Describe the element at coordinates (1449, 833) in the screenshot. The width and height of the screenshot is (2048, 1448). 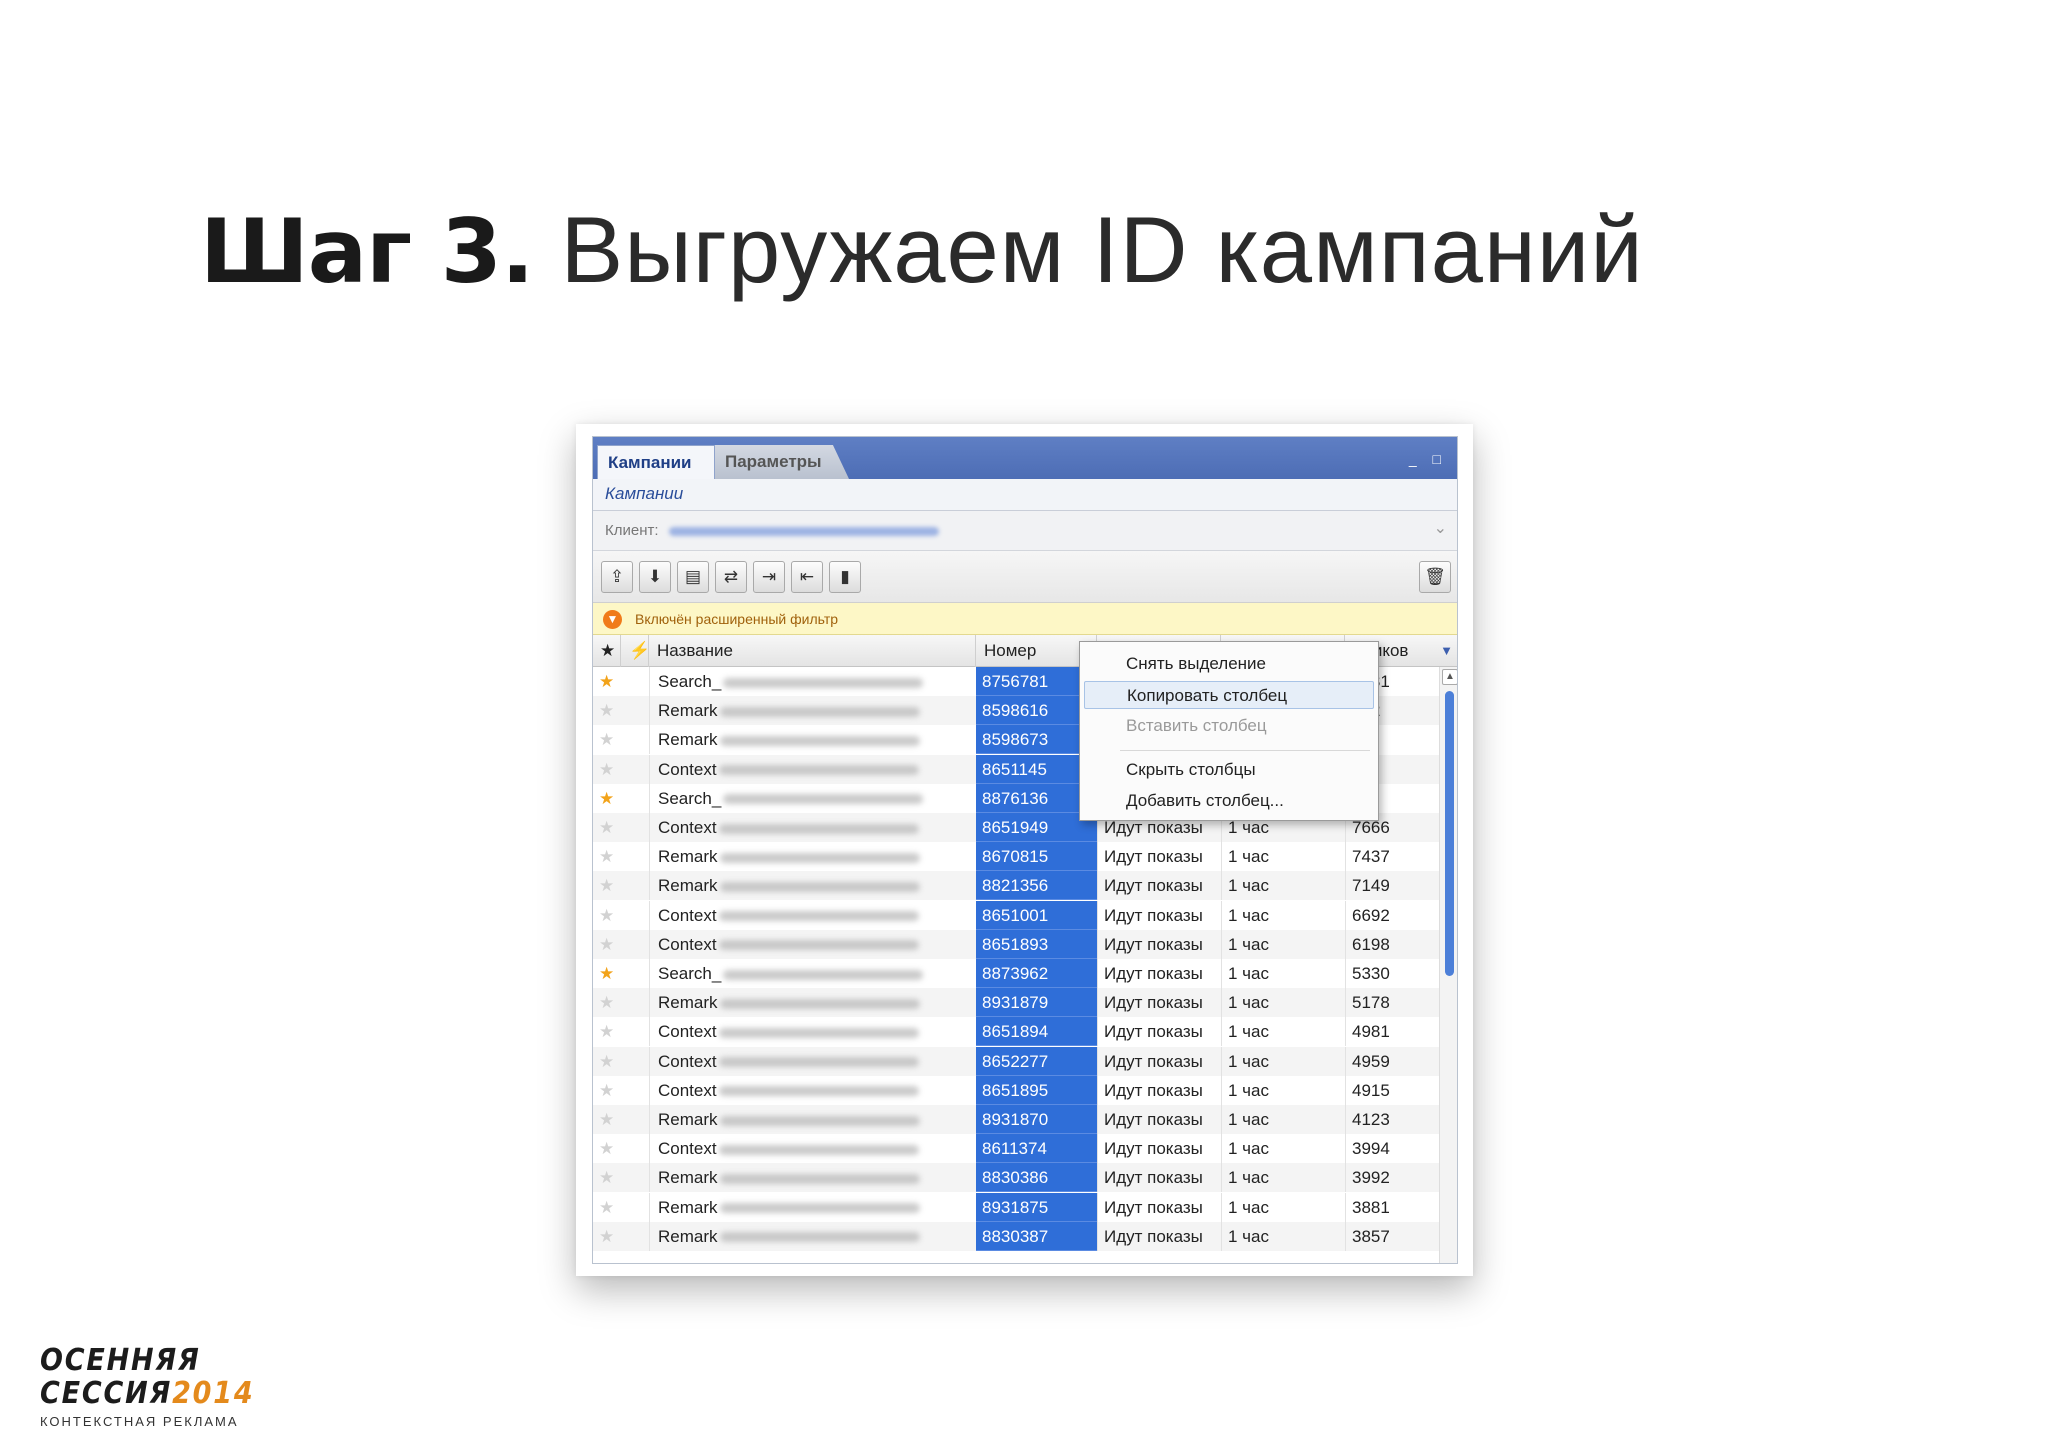
I see `scroll-thumb` at that location.